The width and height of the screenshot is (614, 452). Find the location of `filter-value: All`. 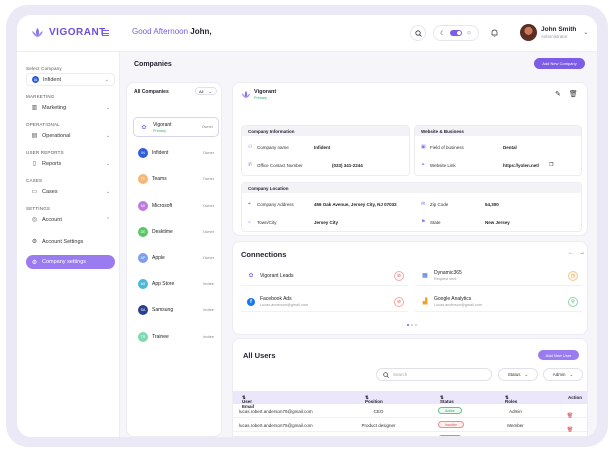

filter-value: All is located at coordinates (201, 91).